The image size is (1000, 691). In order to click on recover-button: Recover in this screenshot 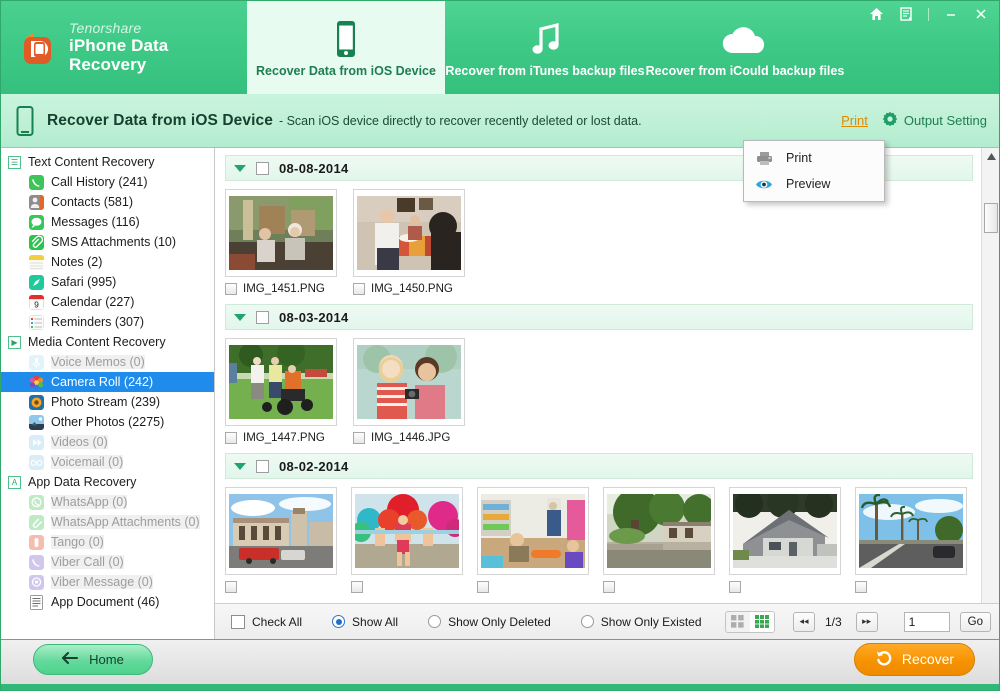, I will do `click(914, 659)`.